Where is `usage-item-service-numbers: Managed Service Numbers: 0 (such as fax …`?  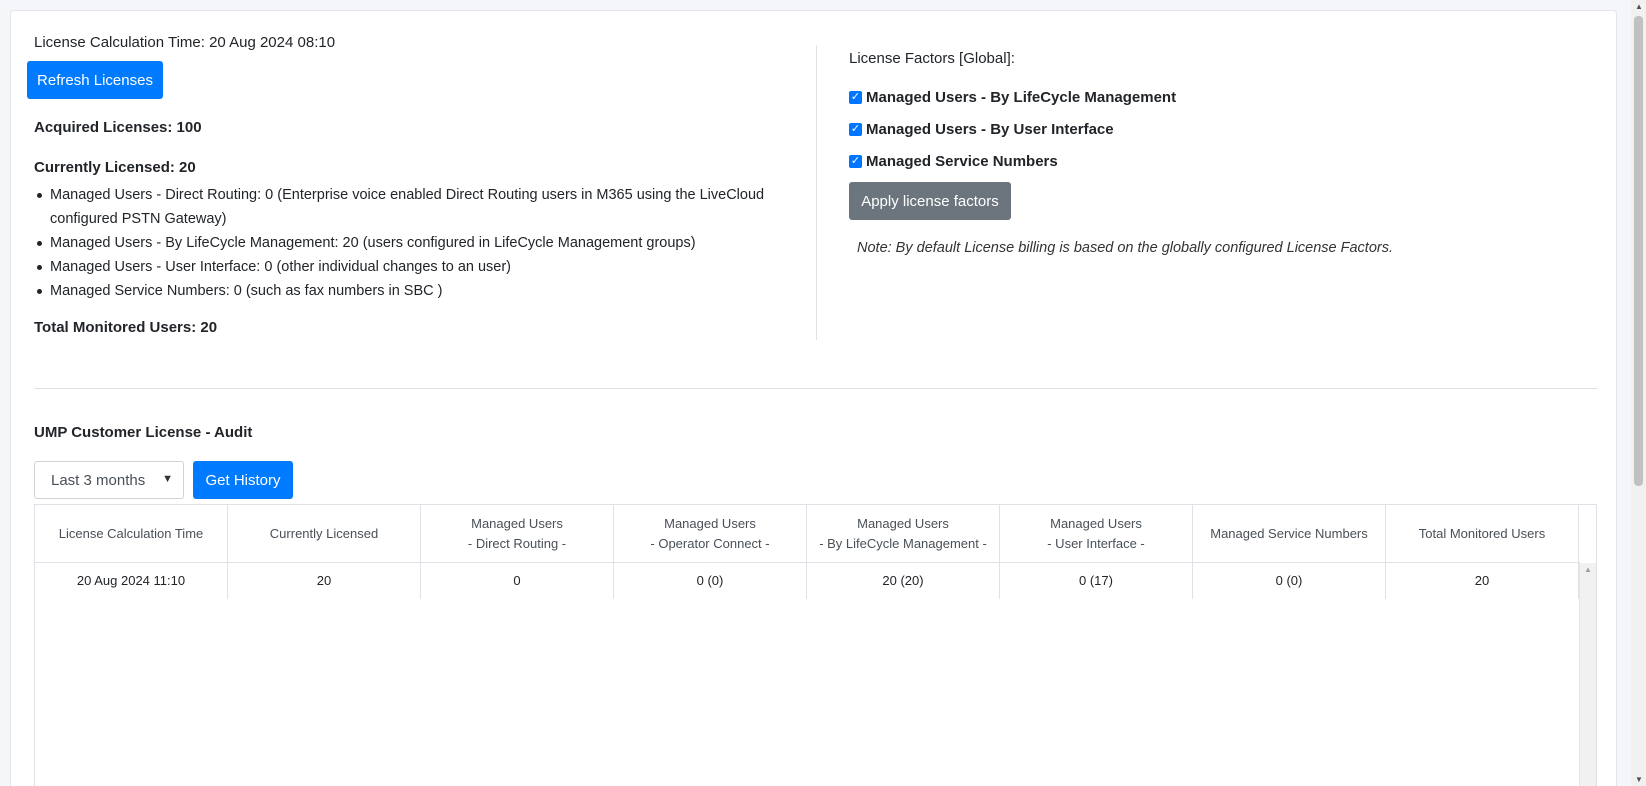 usage-item-service-numbers: Managed Service Numbers: 0 (such as fax … is located at coordinates (413, 291).